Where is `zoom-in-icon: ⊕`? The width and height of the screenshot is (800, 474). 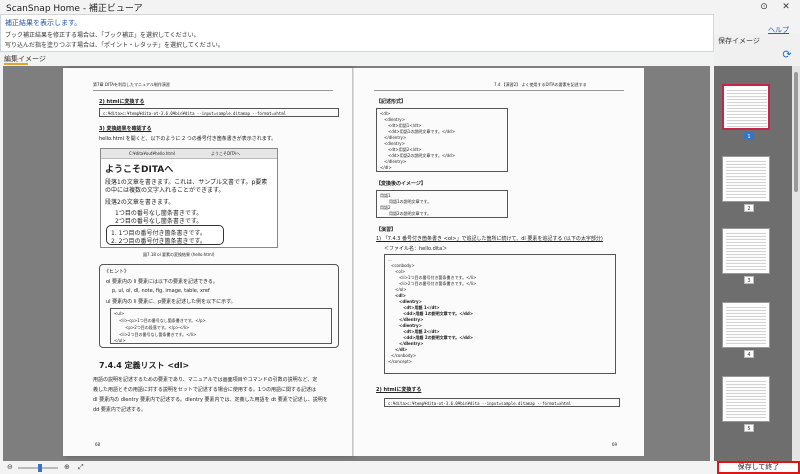
zoom-in-icon: ⊕ is located at coordinates (67, 467).